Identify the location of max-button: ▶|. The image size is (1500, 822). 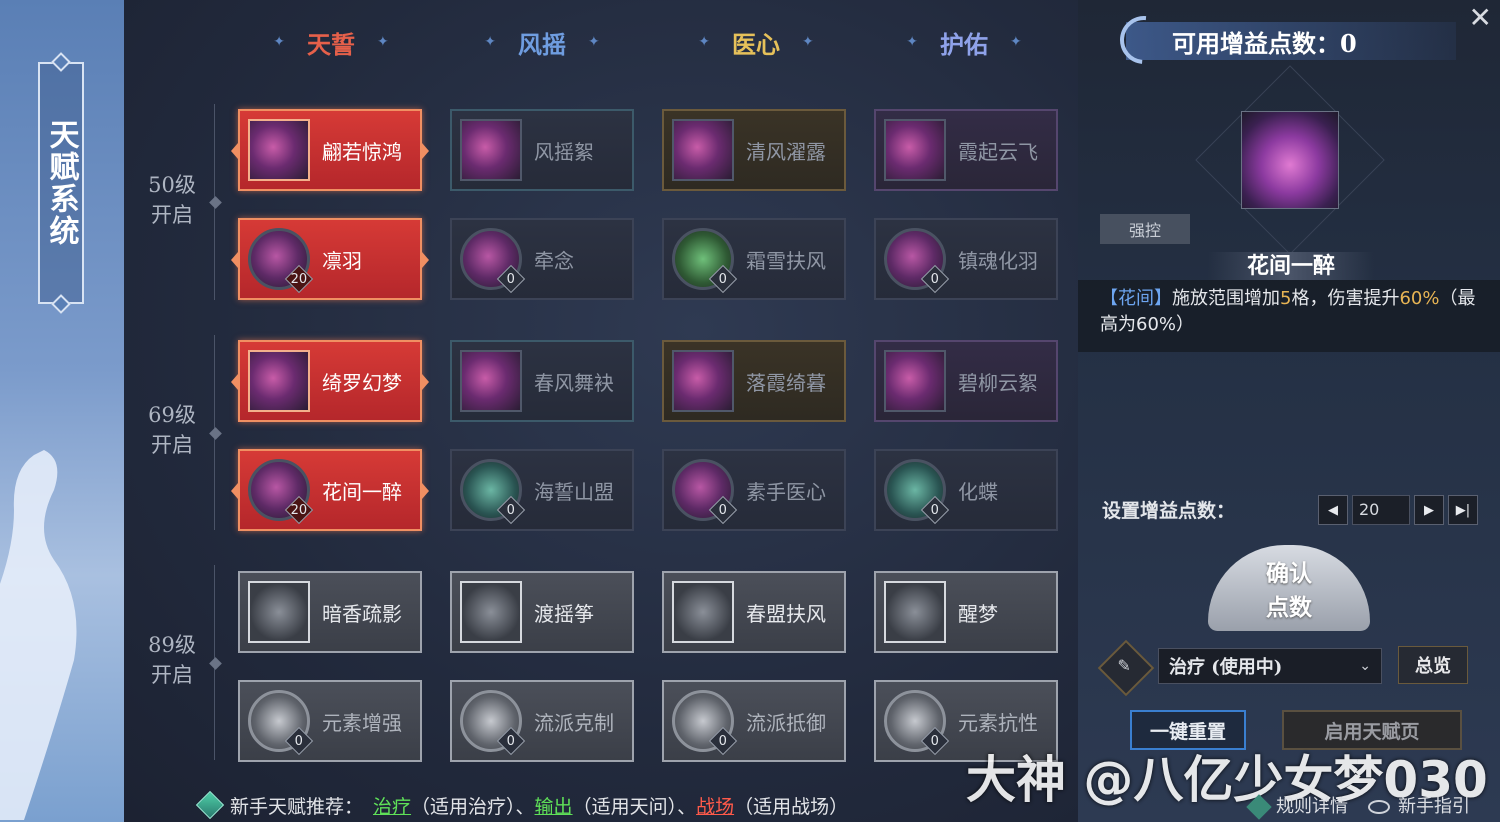
(1463, 510).